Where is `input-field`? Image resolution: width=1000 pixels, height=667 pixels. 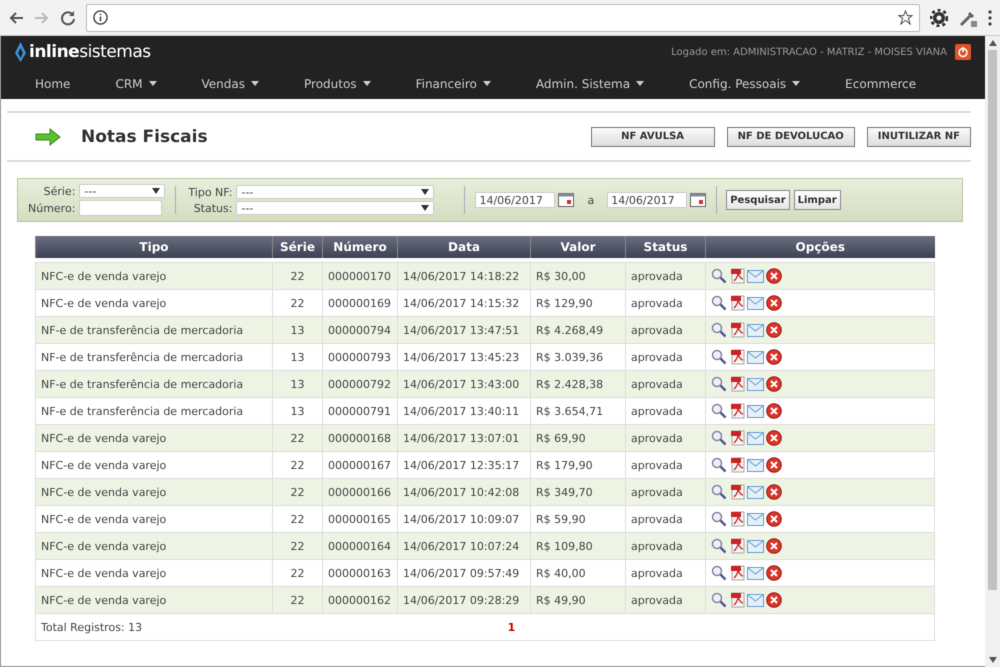
input-field is located at coordinates (120, 208).